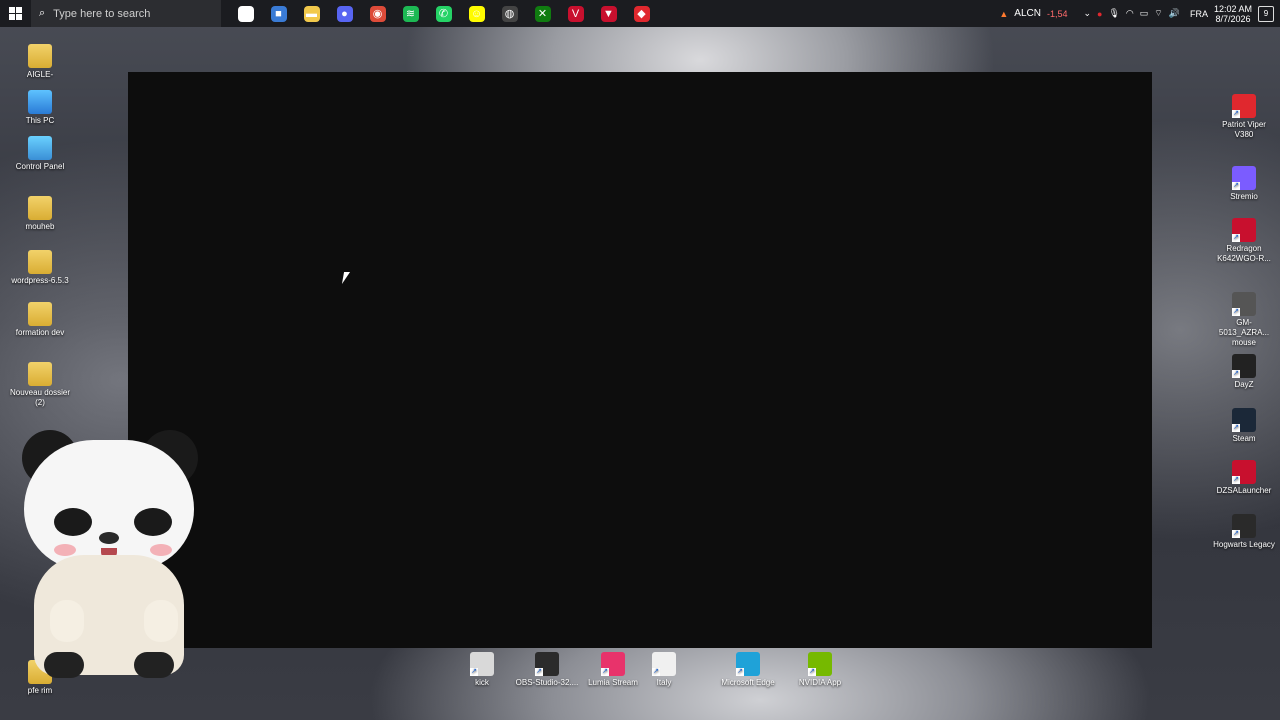  What do you see at coordinates (40, 120) in the screenshot?
I see `desktop-icon-label: This PC` at bounding box center [40, 120].